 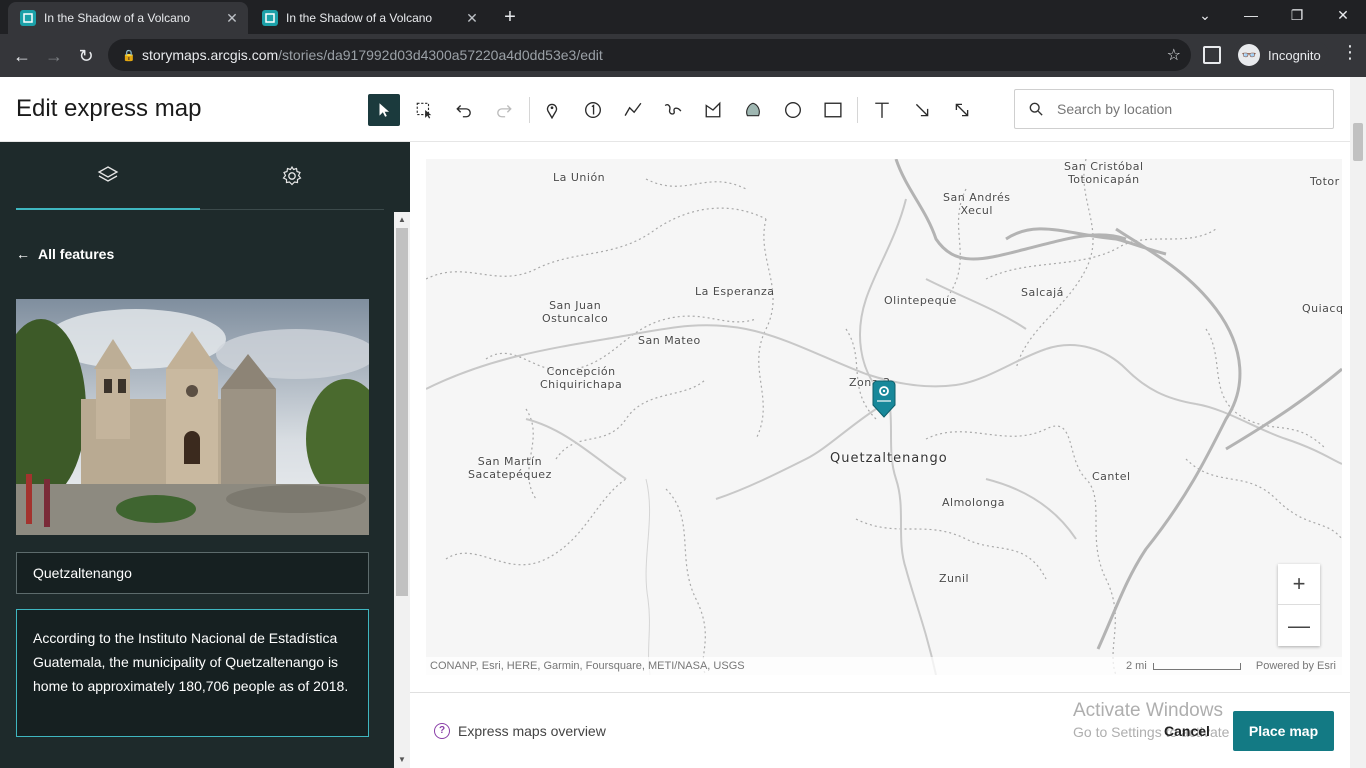 I want to click on feature-name-input: Quetzaltenango, so click(x=192, y=573).